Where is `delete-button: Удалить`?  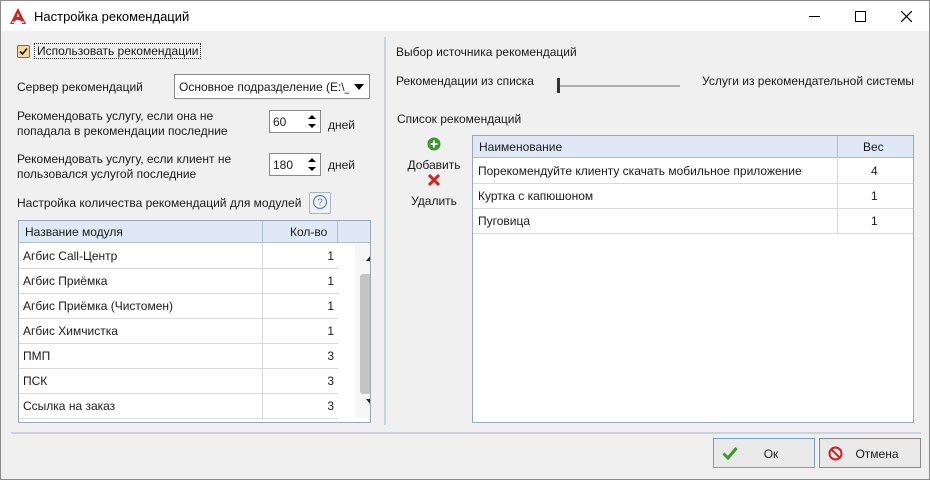 delete-button: Удалить is located at coordinates (434, 190).